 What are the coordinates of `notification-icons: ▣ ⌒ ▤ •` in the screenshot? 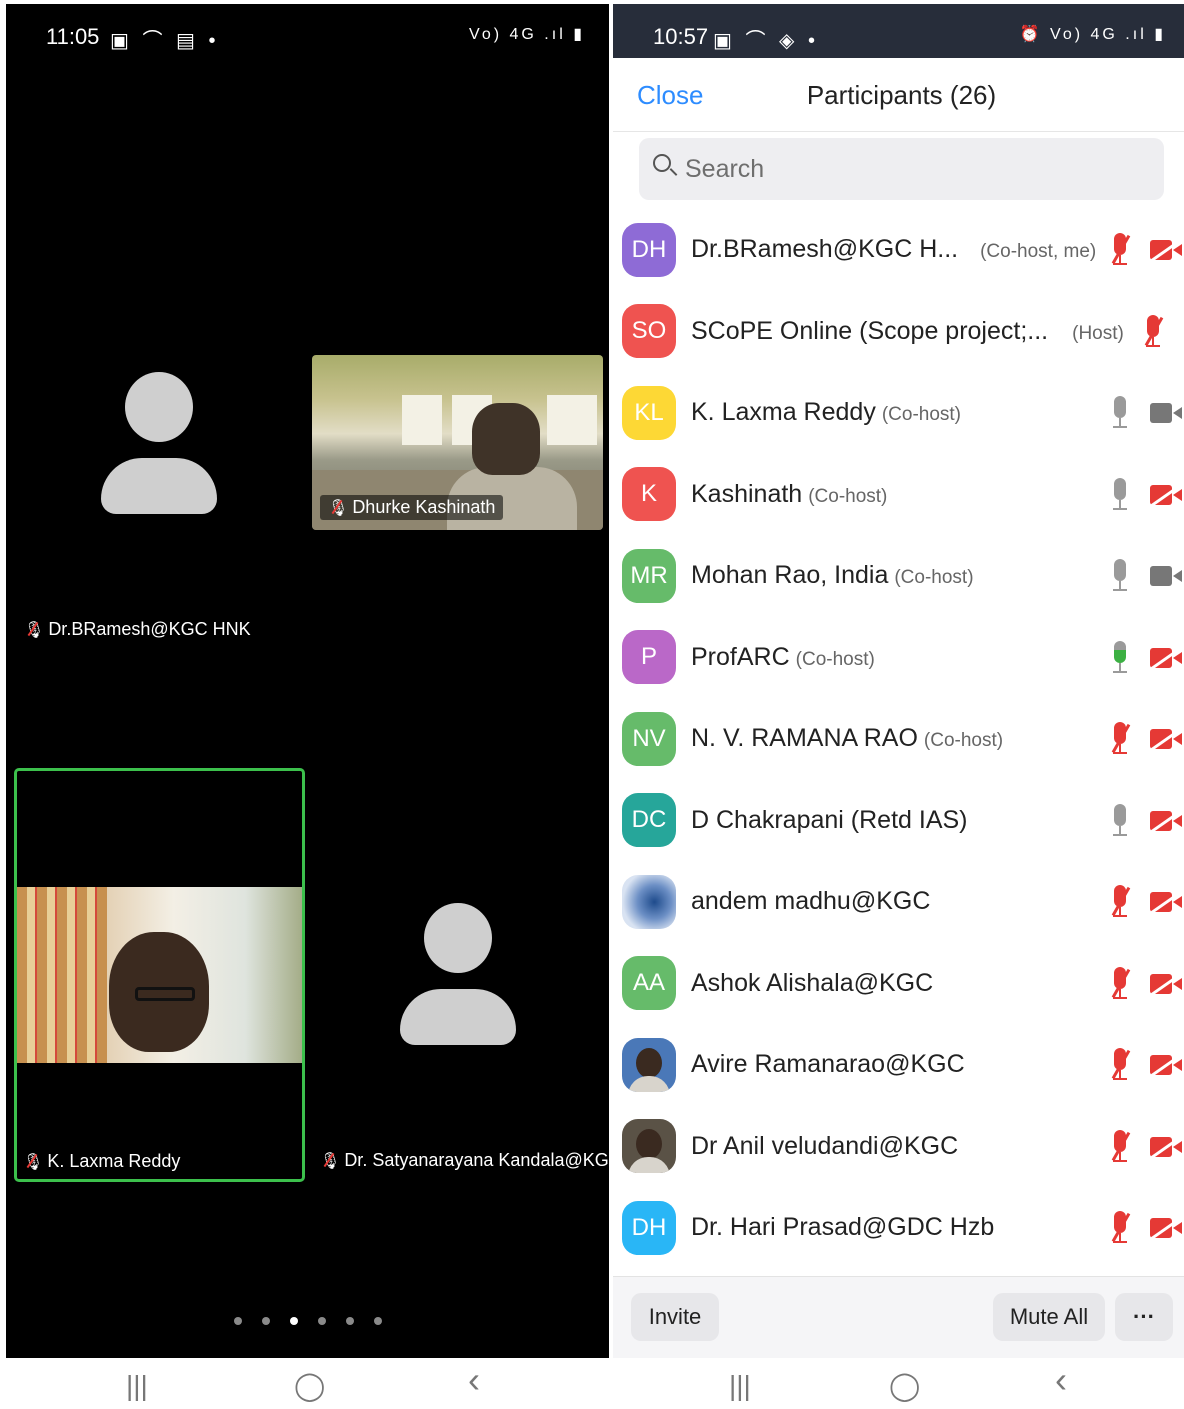 It's located at (165, 41).